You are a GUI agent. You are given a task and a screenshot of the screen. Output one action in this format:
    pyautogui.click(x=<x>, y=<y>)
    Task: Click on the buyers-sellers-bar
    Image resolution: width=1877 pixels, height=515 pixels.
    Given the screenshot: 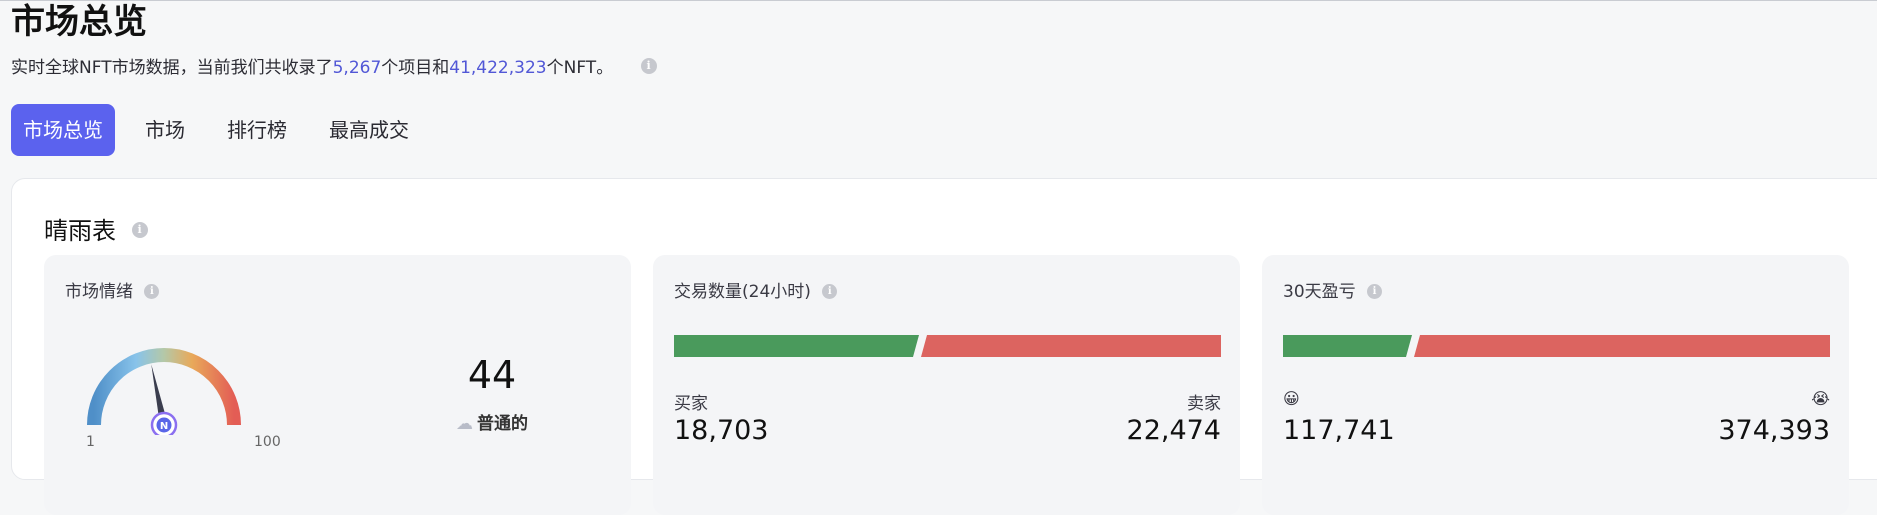 What is the action you would take?
    pyautogui.click(x=947, y=346)
    